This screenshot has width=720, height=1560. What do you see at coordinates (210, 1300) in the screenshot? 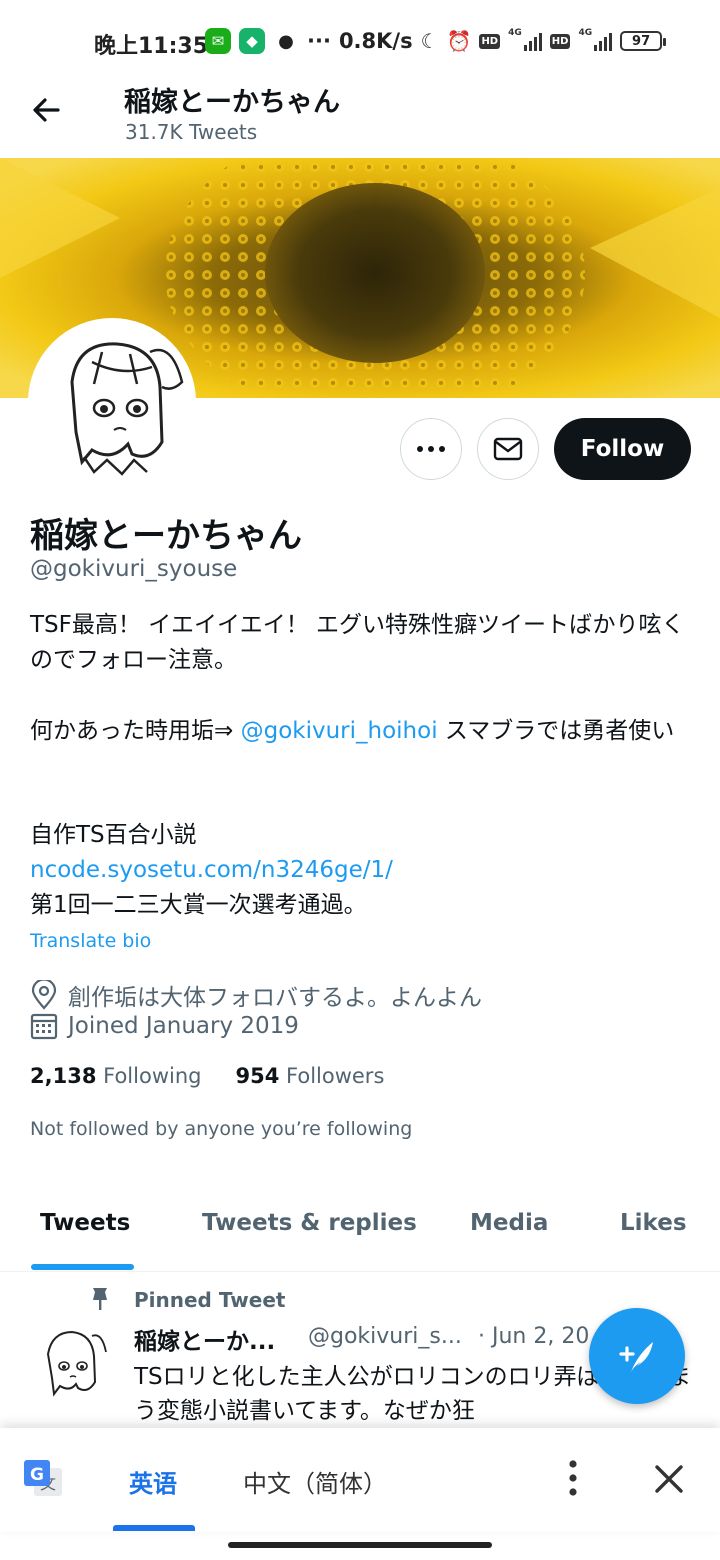
I see `pinned-tweet-label: Pinned Tweet` at bounding box center [210, 1300].